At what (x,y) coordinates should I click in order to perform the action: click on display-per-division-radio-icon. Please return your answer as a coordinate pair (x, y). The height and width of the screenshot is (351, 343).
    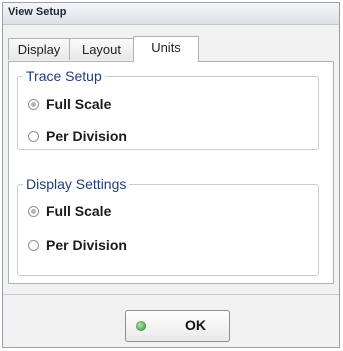
    Looking at the image, I should click on (33, 245).